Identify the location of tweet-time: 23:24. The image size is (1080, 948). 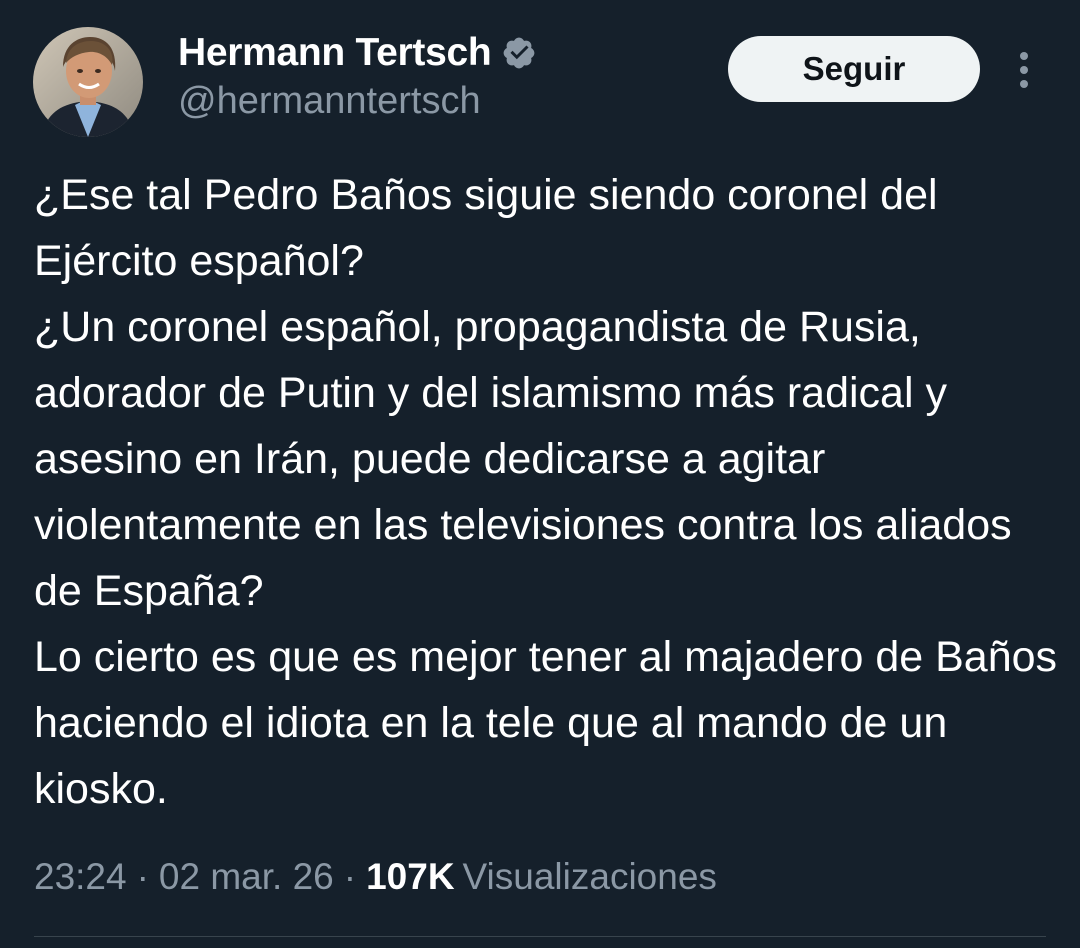
(80, 877).